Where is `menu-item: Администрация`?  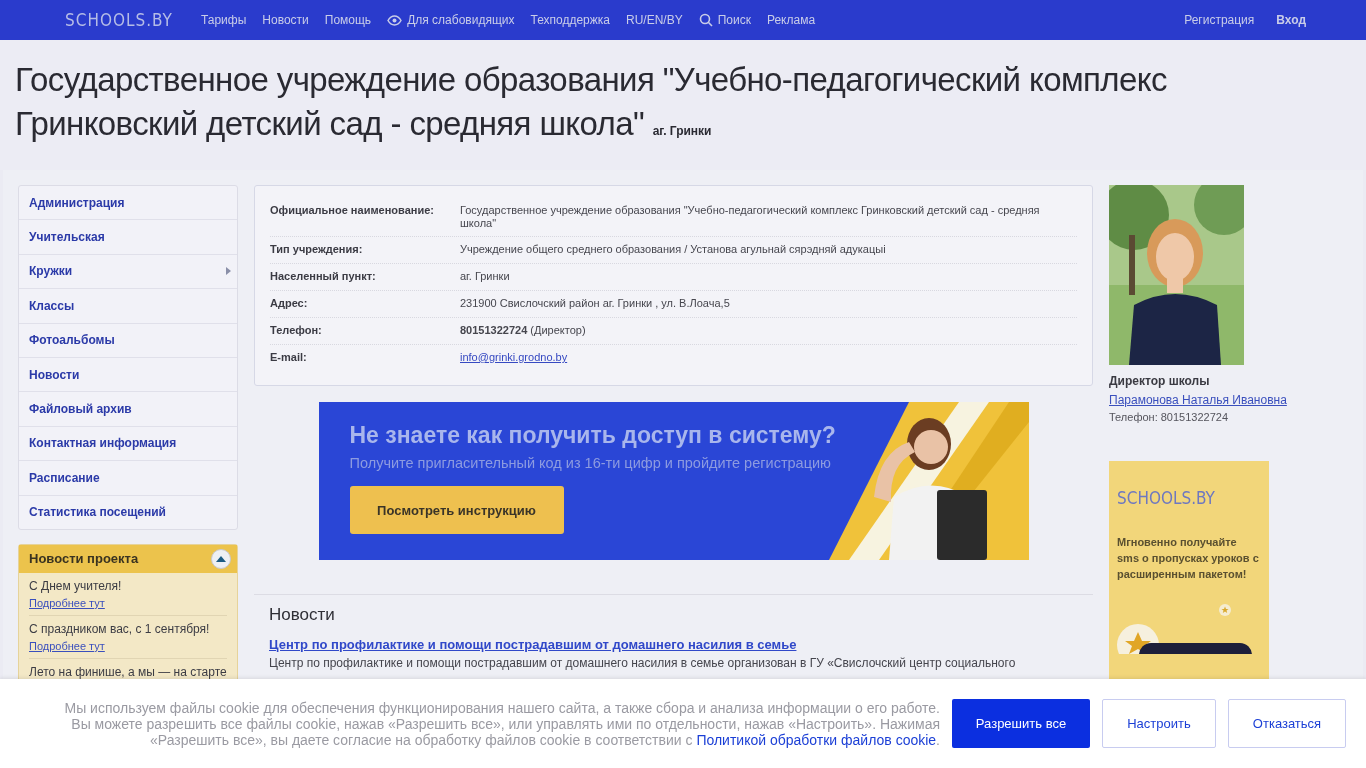
menu-item: Администрация is located at coordinates (128, 203).